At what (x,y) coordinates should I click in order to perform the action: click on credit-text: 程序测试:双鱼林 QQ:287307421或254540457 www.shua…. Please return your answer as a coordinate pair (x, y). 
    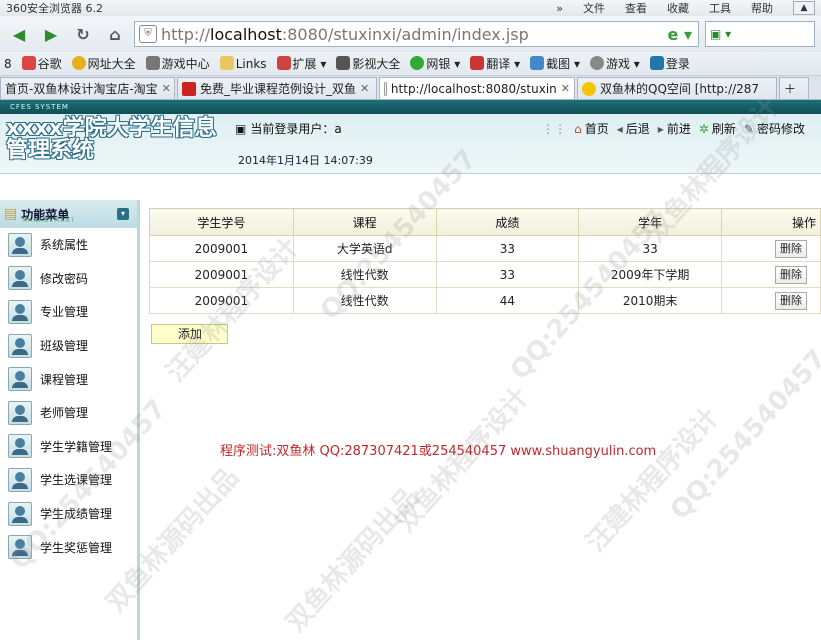
    Looking at the image, I should click on (438, 451).